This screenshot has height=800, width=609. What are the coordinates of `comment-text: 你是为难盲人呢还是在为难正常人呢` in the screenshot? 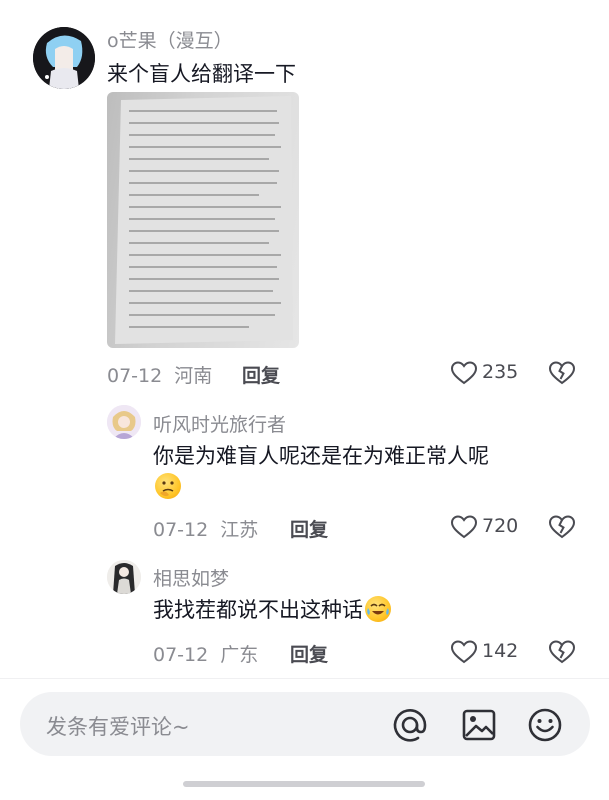 It's located at (321, 456).